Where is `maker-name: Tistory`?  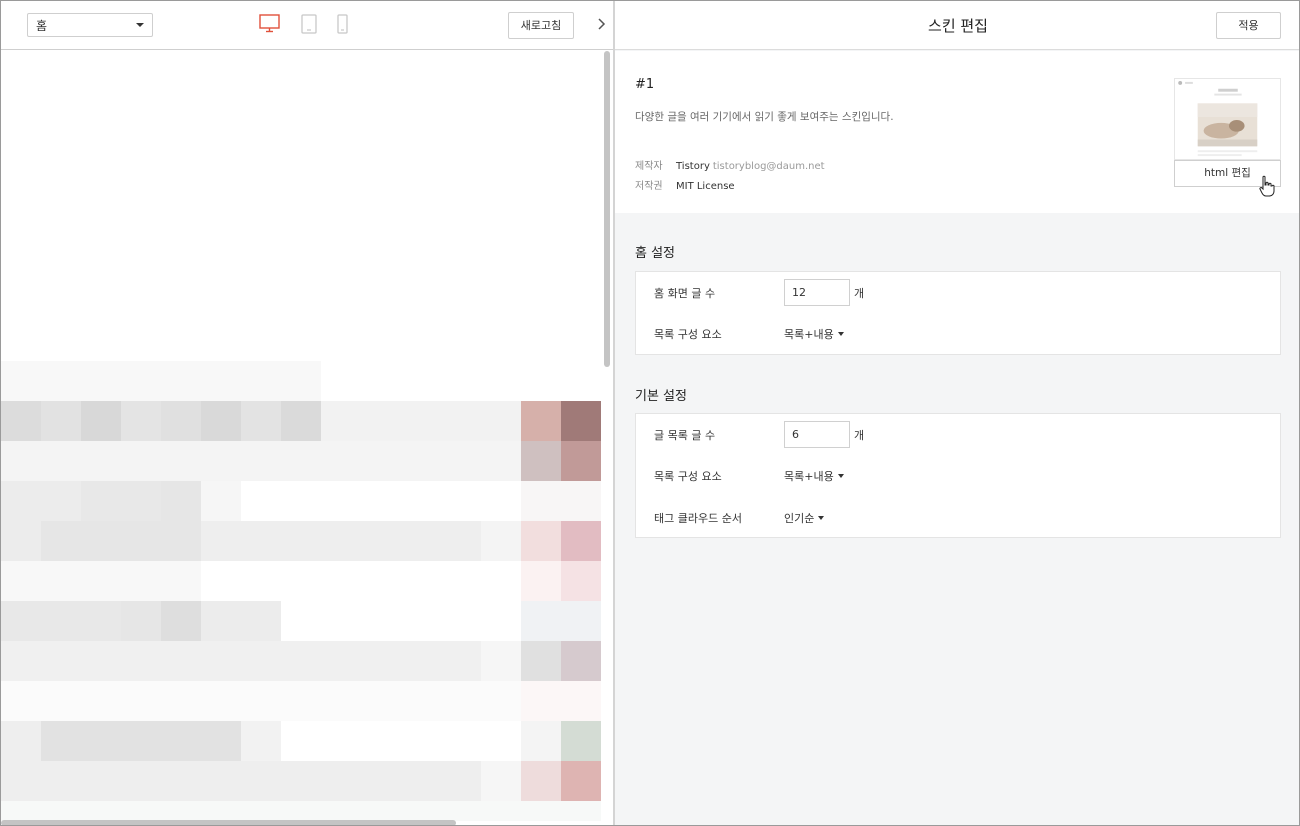 maker-name: Tistory is located at coordinates (693, 166).